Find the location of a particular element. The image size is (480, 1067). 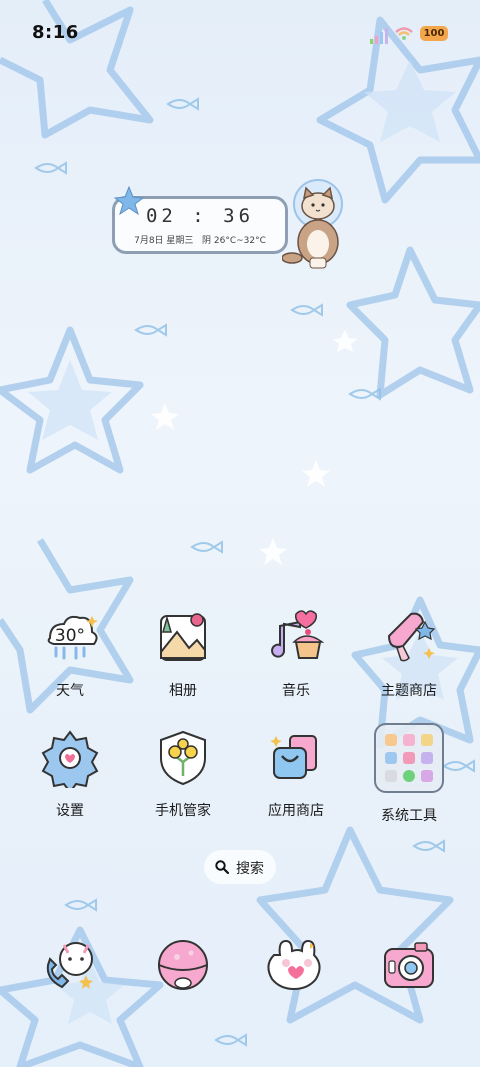

signal-icon is located at coordinates (379, 36).